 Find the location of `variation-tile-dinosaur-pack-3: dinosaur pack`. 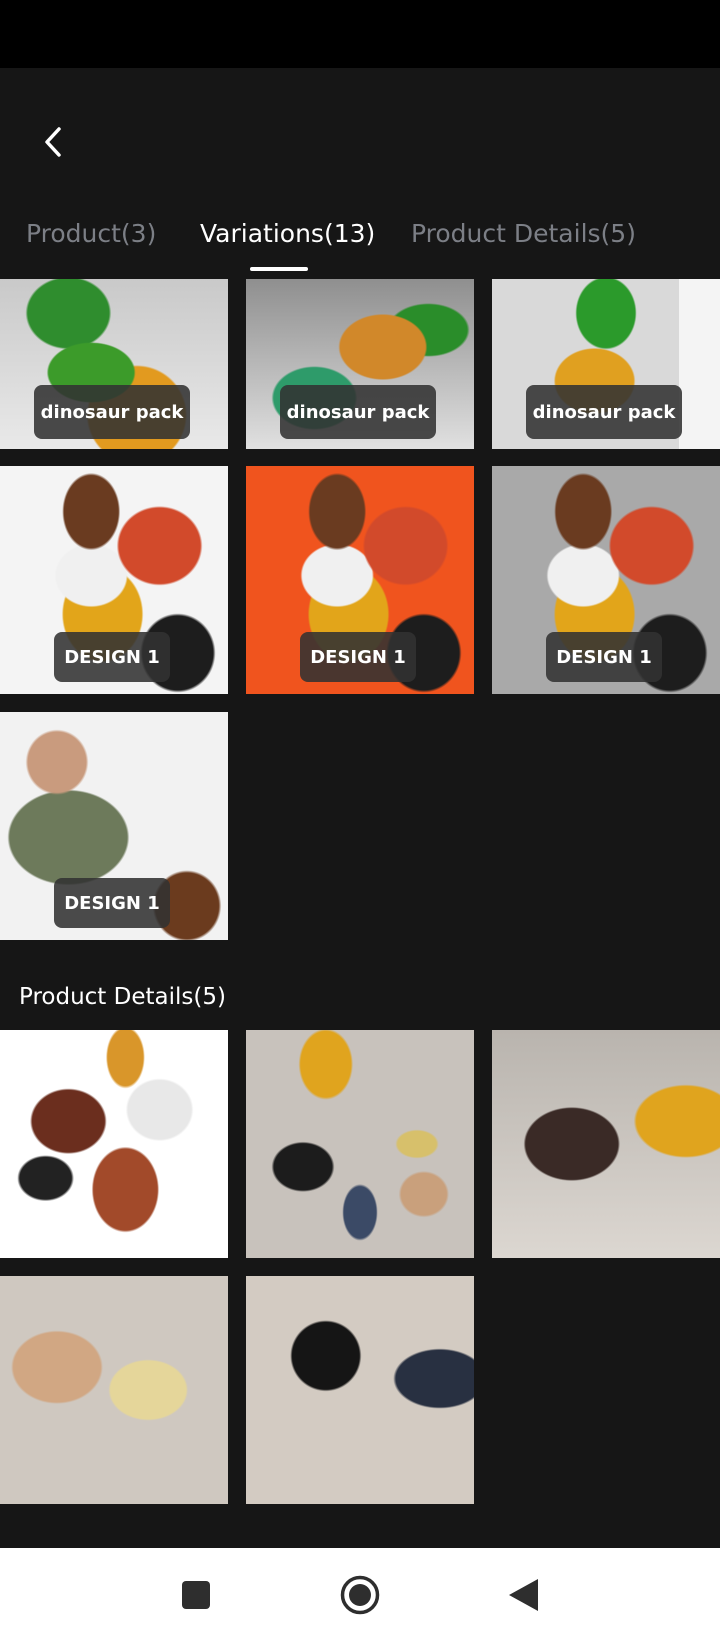

variation-tile-dinosaur-pack-3: dinosaur pack is located at coordinates (606, 364).